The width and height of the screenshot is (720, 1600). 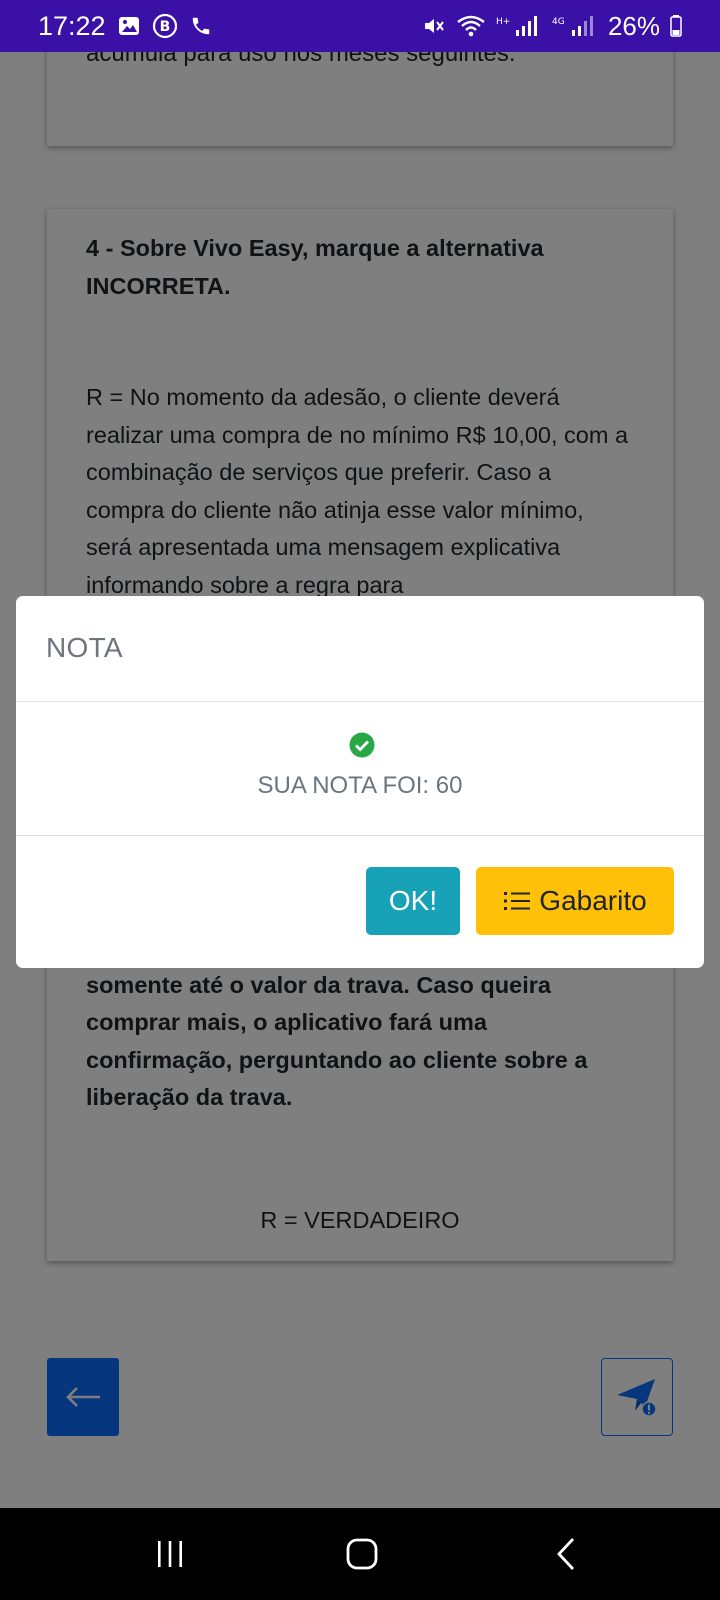 What do you see at coordinates (360, 769) in the screenshot?
I see `modal-body: SUA NOTA FOI: 60` at bounding box center [360, 769].